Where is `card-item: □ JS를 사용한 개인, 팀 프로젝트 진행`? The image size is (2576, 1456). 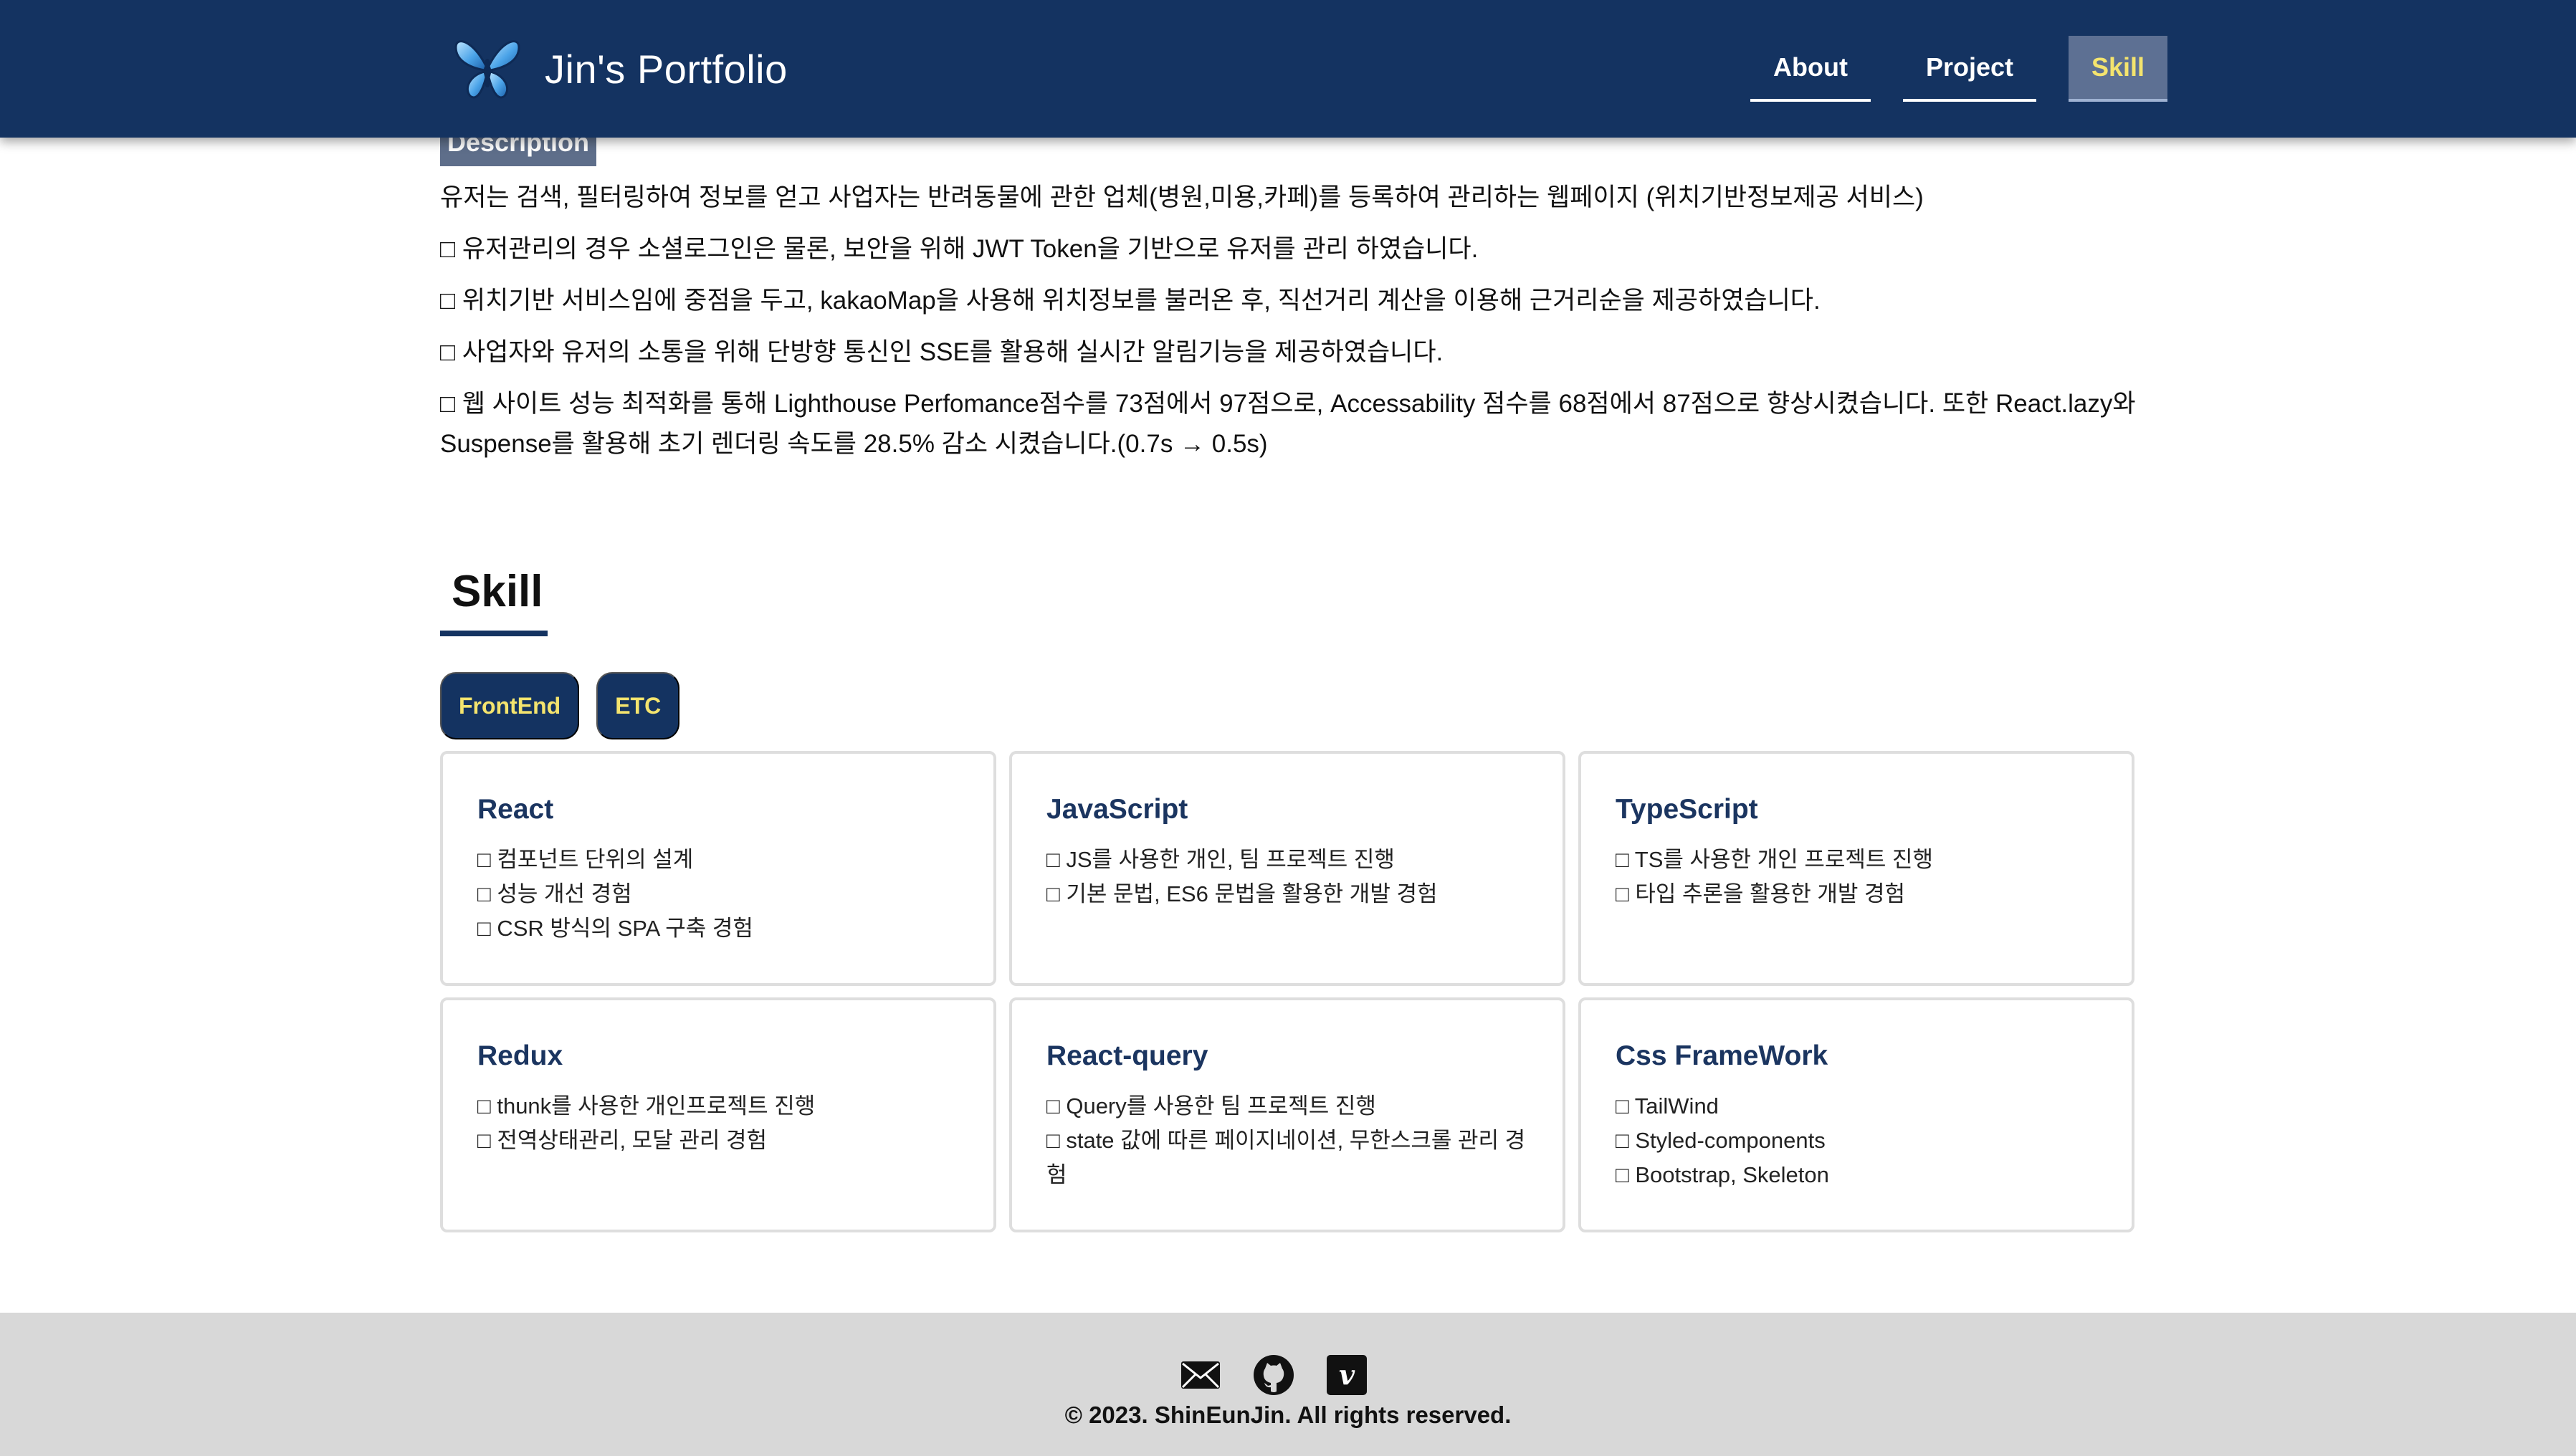 card-item: □ JS를 사용한 개인, 팀 프로젝트 진행 is located at coordinates (1220, 859).